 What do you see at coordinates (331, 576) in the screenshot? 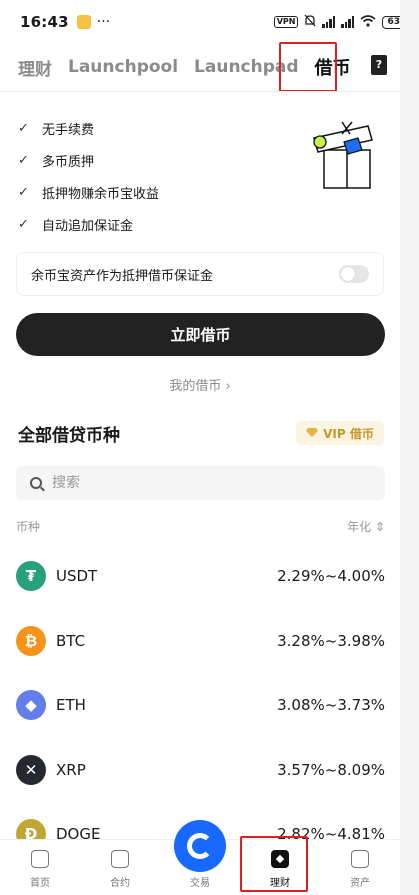
I see `coin-rate: 2.29%~4.00%` at bounding box center [331, 576].